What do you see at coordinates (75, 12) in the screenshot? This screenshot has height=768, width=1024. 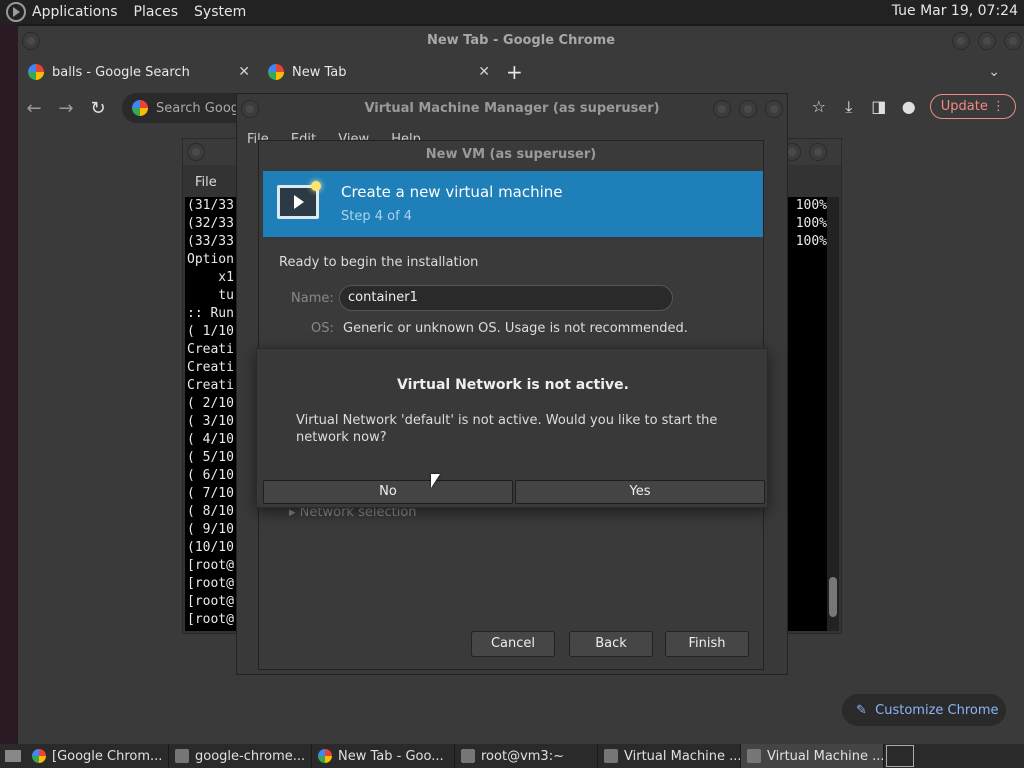 I see `menu-applications: Applications` at bounding box center [75, 12].